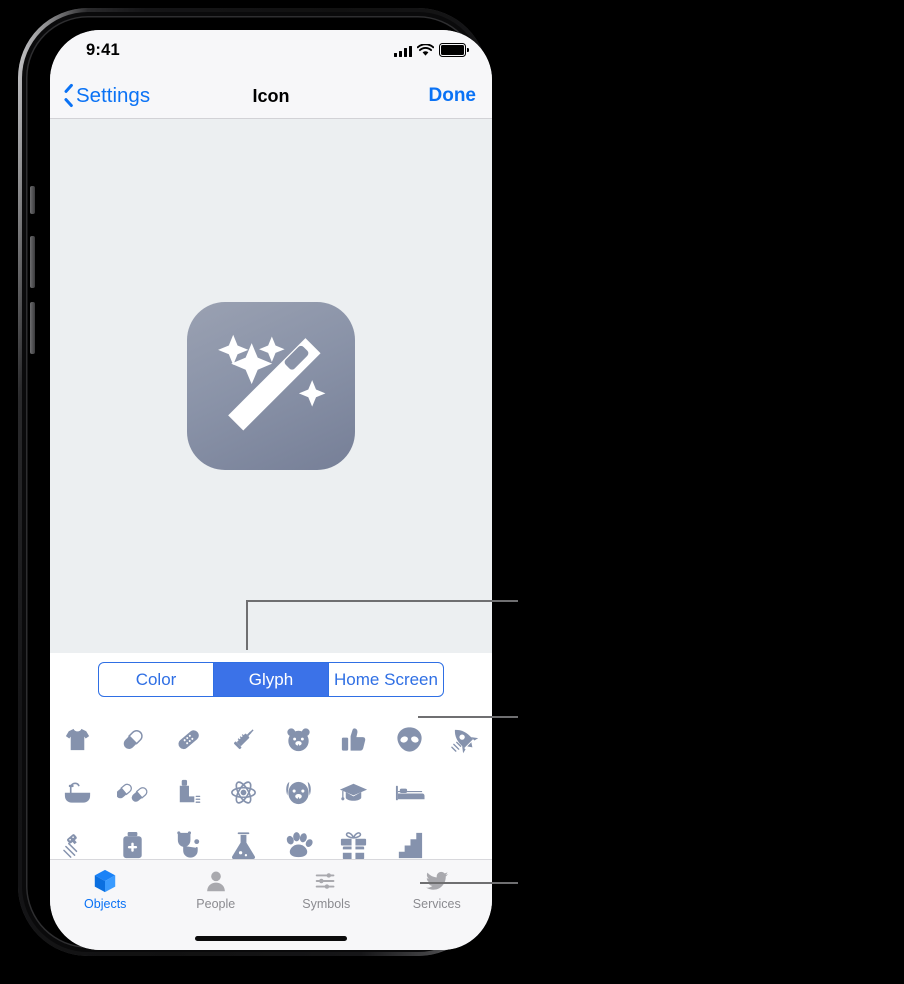 The height and width of the screenshot is (984, 904). I want to click on tab-people-label: People, so click(216, 904).